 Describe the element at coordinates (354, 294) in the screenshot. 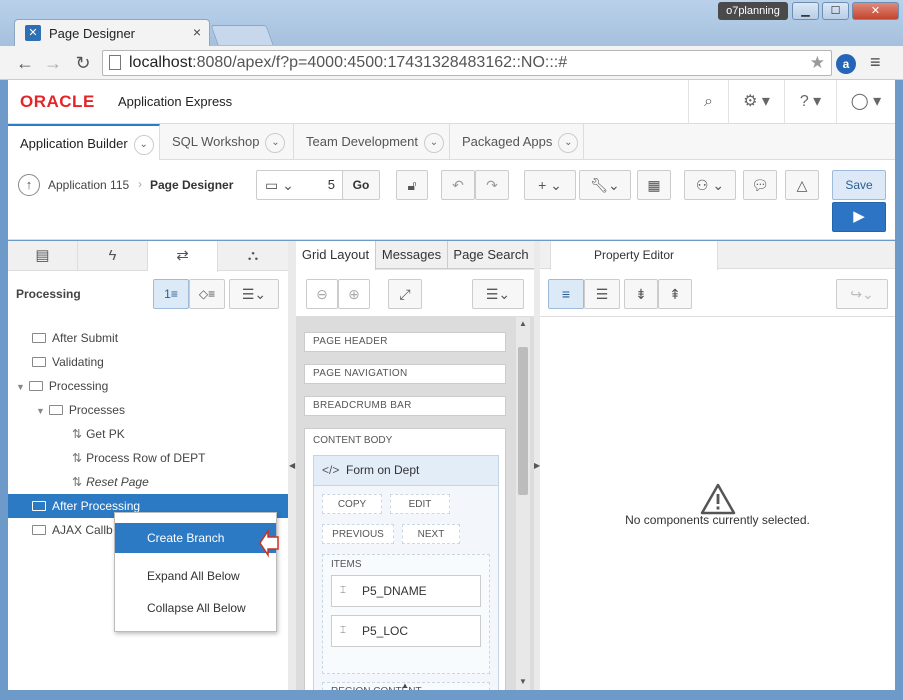

I see `zoom-in-icon: ⊕` at that location.